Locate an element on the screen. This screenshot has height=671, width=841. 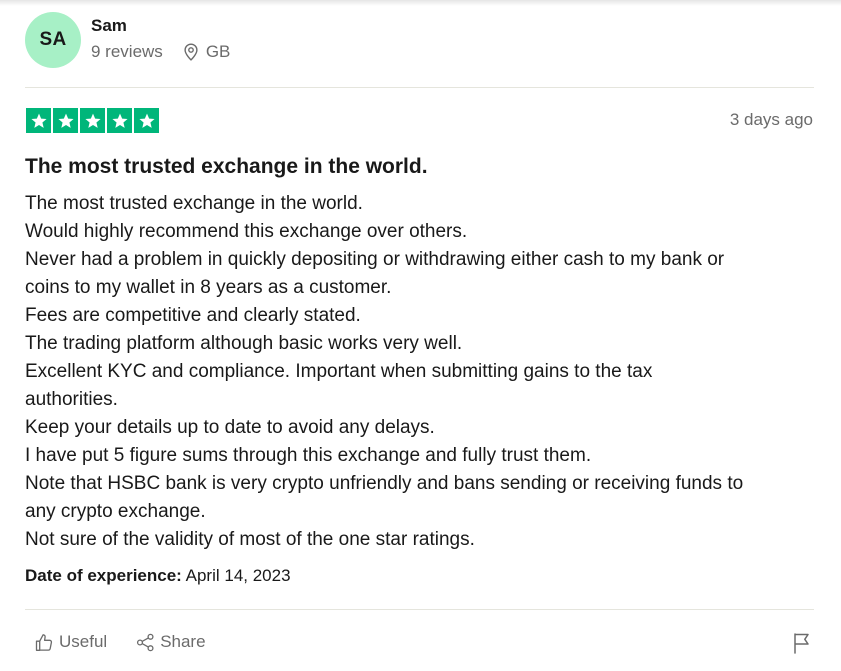
review-body-line: Fees are competitive and clearly stated. is located at coordinates (193, 315).